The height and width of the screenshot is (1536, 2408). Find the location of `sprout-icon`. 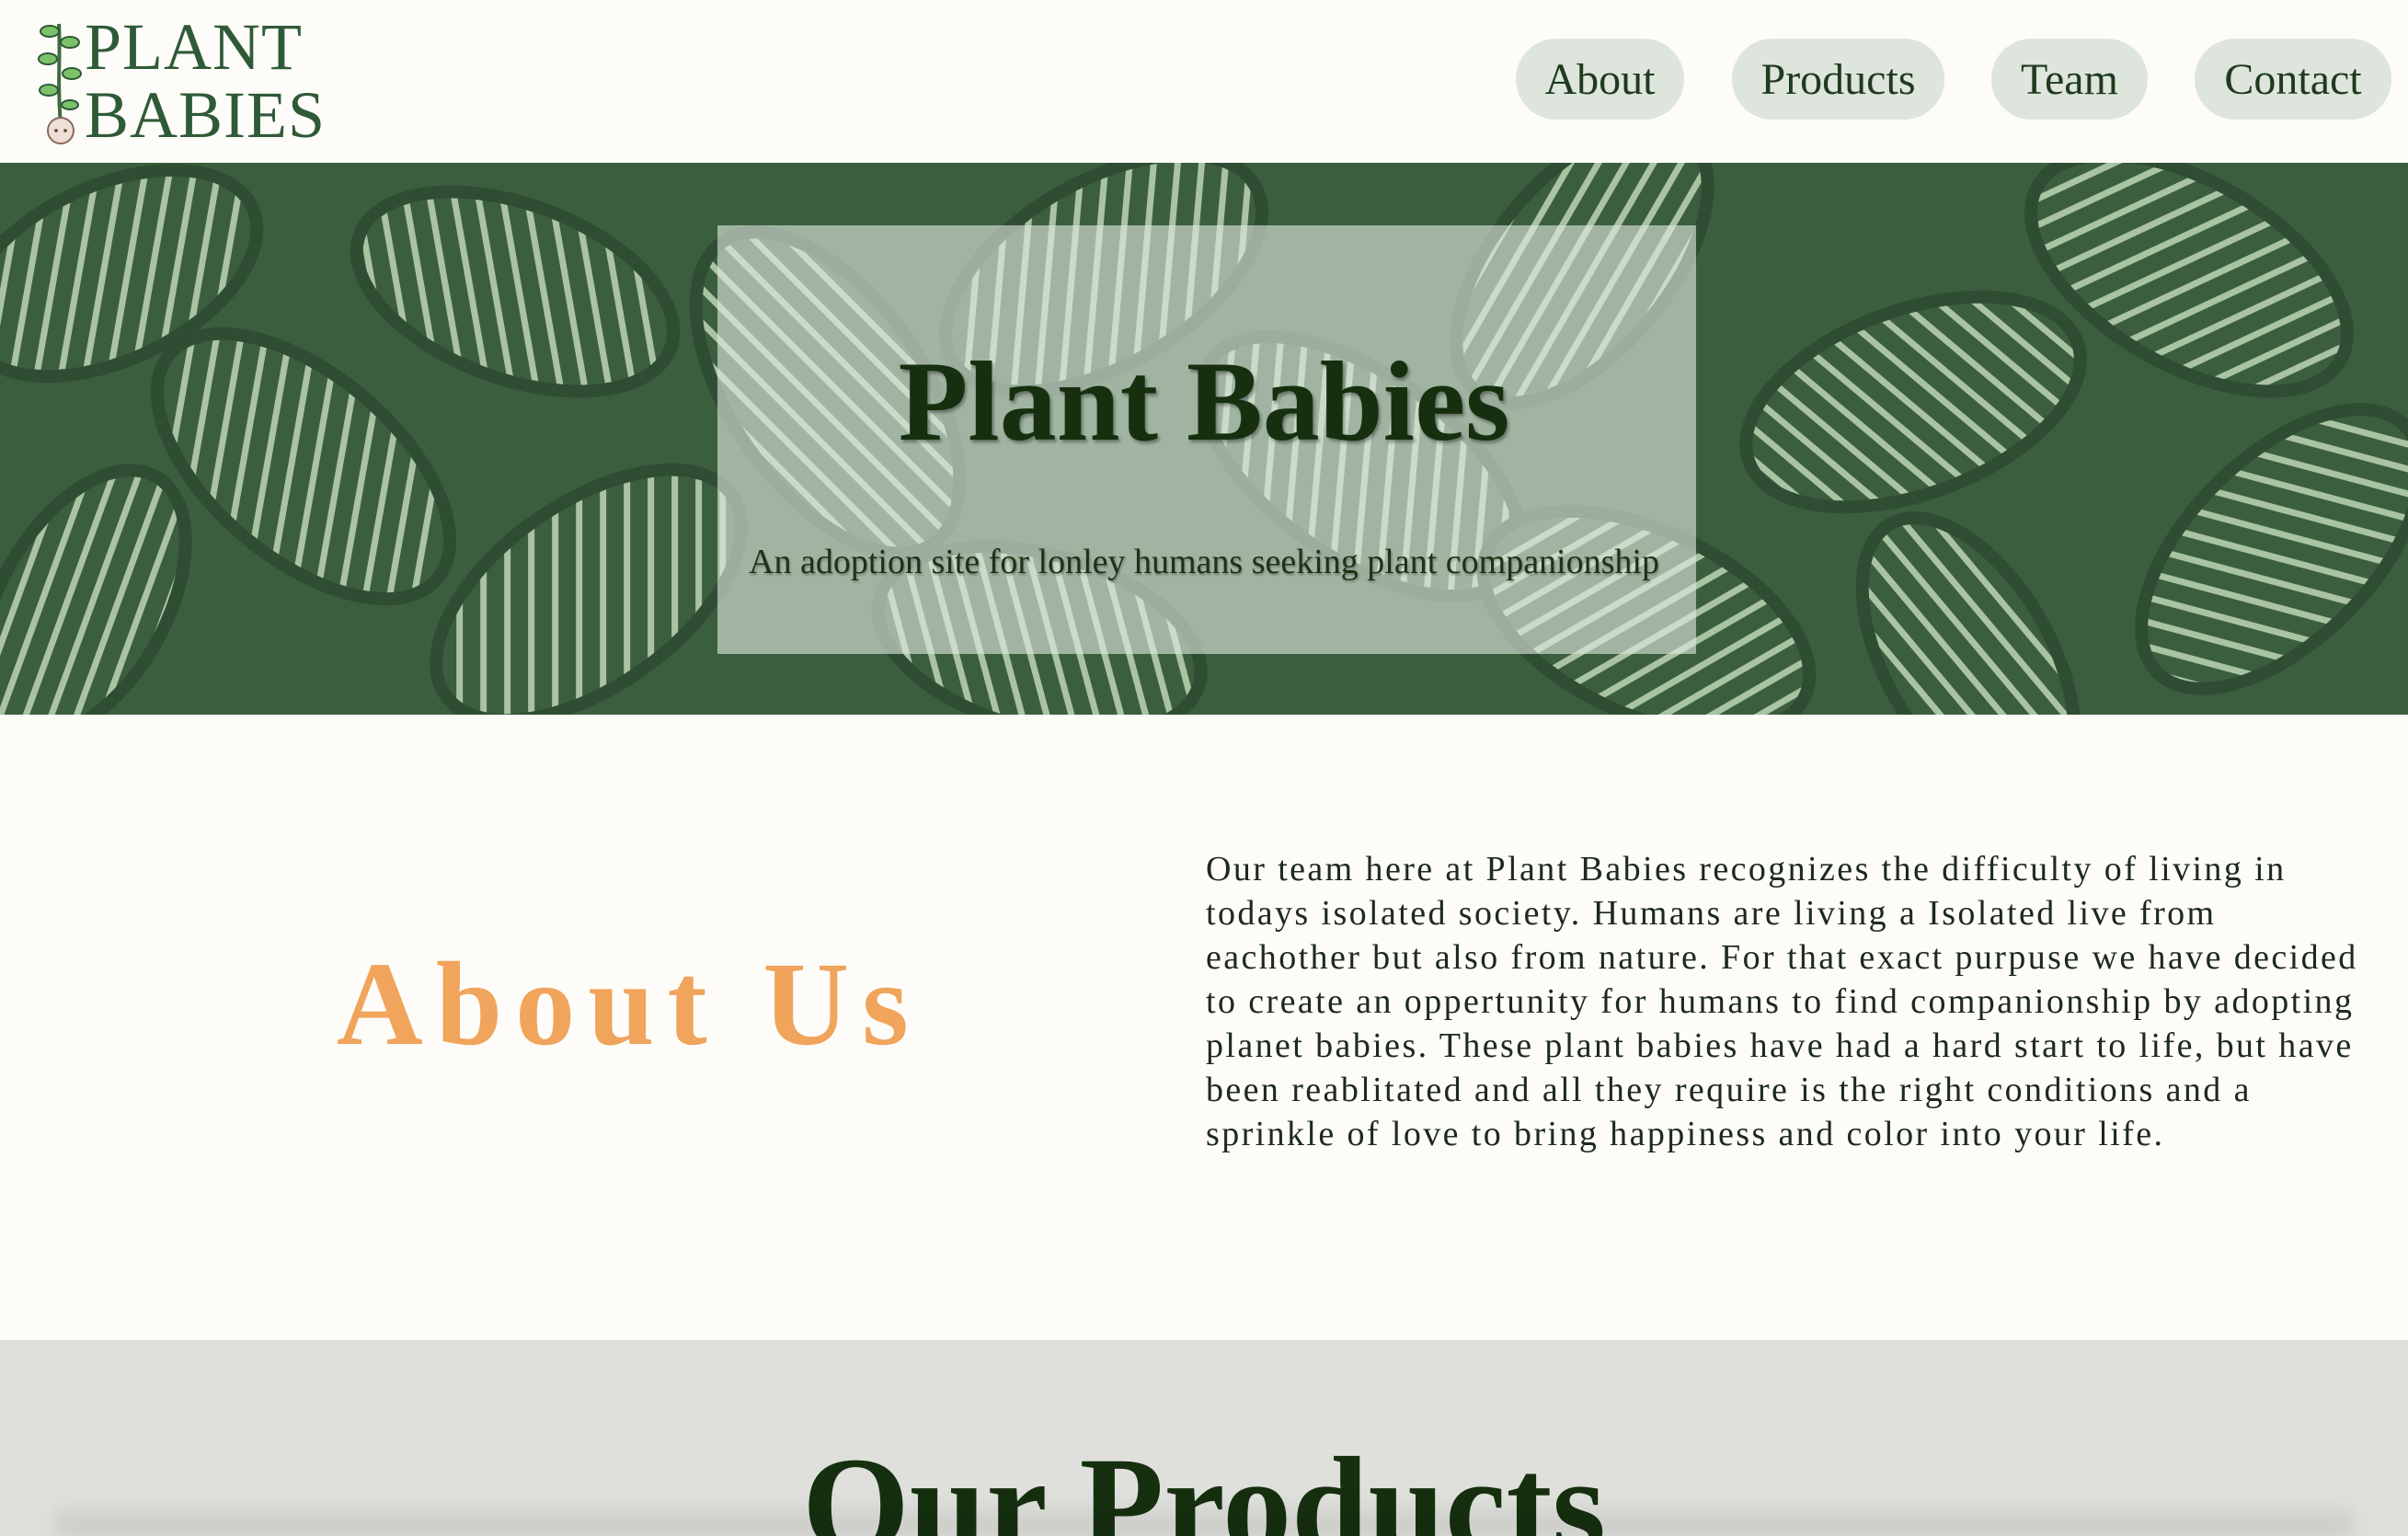

sprout-icon is located at coordinates (60, 83).